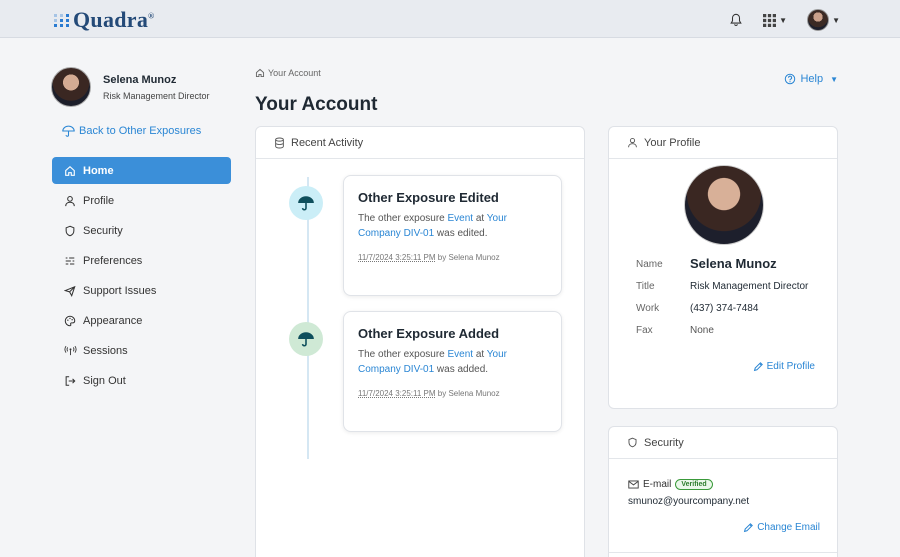  Describe the element at coordinates (141, 380) in the screenshot. I see `sidebar-item-sign-out: Sign Out` at that location.